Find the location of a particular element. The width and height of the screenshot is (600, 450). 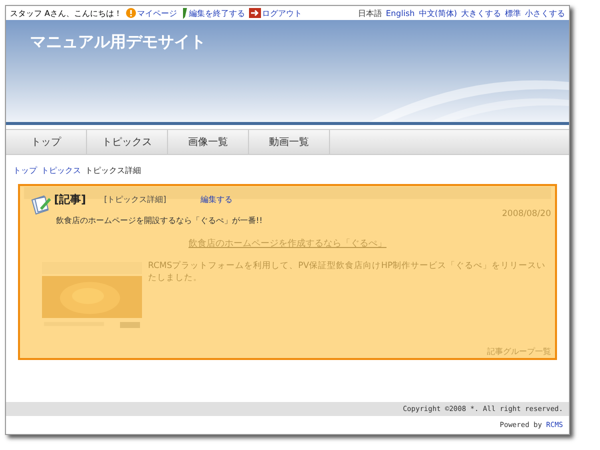

language-link: 中文(简体) is located at coordinates (437, 13).